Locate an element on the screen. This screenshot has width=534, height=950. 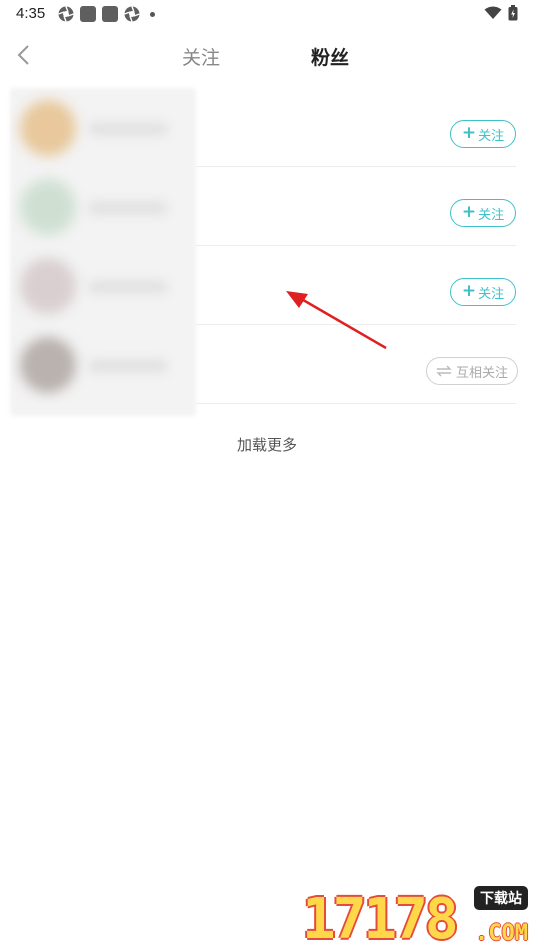
status-time: 4:35 is located at coordinates (31, 13).